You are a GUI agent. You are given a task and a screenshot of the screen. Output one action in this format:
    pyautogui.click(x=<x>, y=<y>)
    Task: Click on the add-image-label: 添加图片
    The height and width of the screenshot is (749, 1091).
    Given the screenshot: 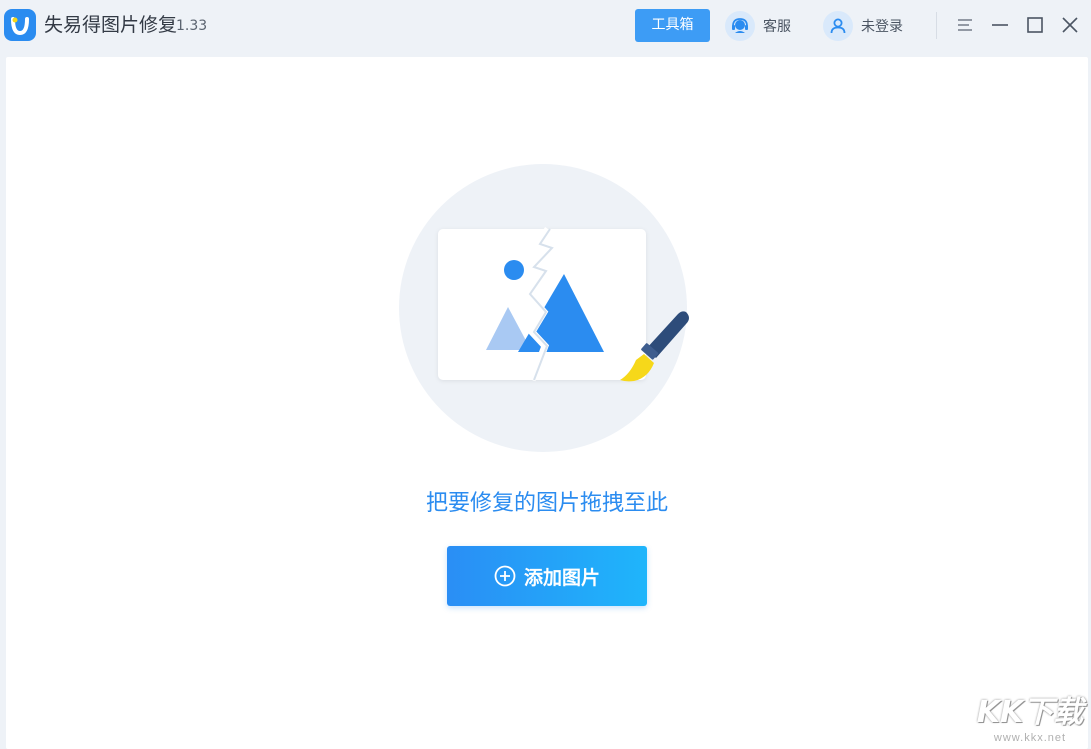 What is the action you would take?
    pyautogui.click(x=561, y=577)
    